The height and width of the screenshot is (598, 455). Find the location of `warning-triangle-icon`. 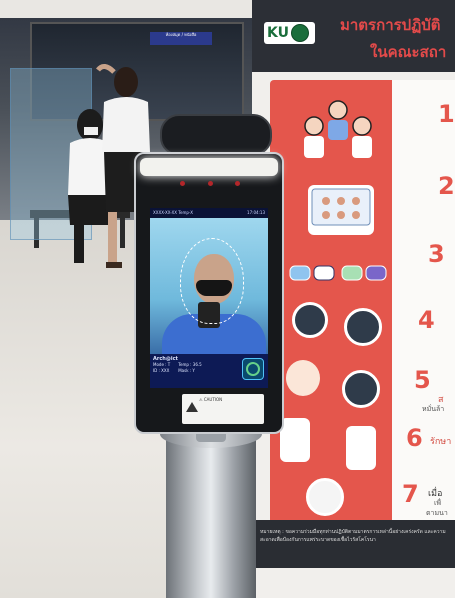

warning-triangle-icon is located at coordinates (192, 407).